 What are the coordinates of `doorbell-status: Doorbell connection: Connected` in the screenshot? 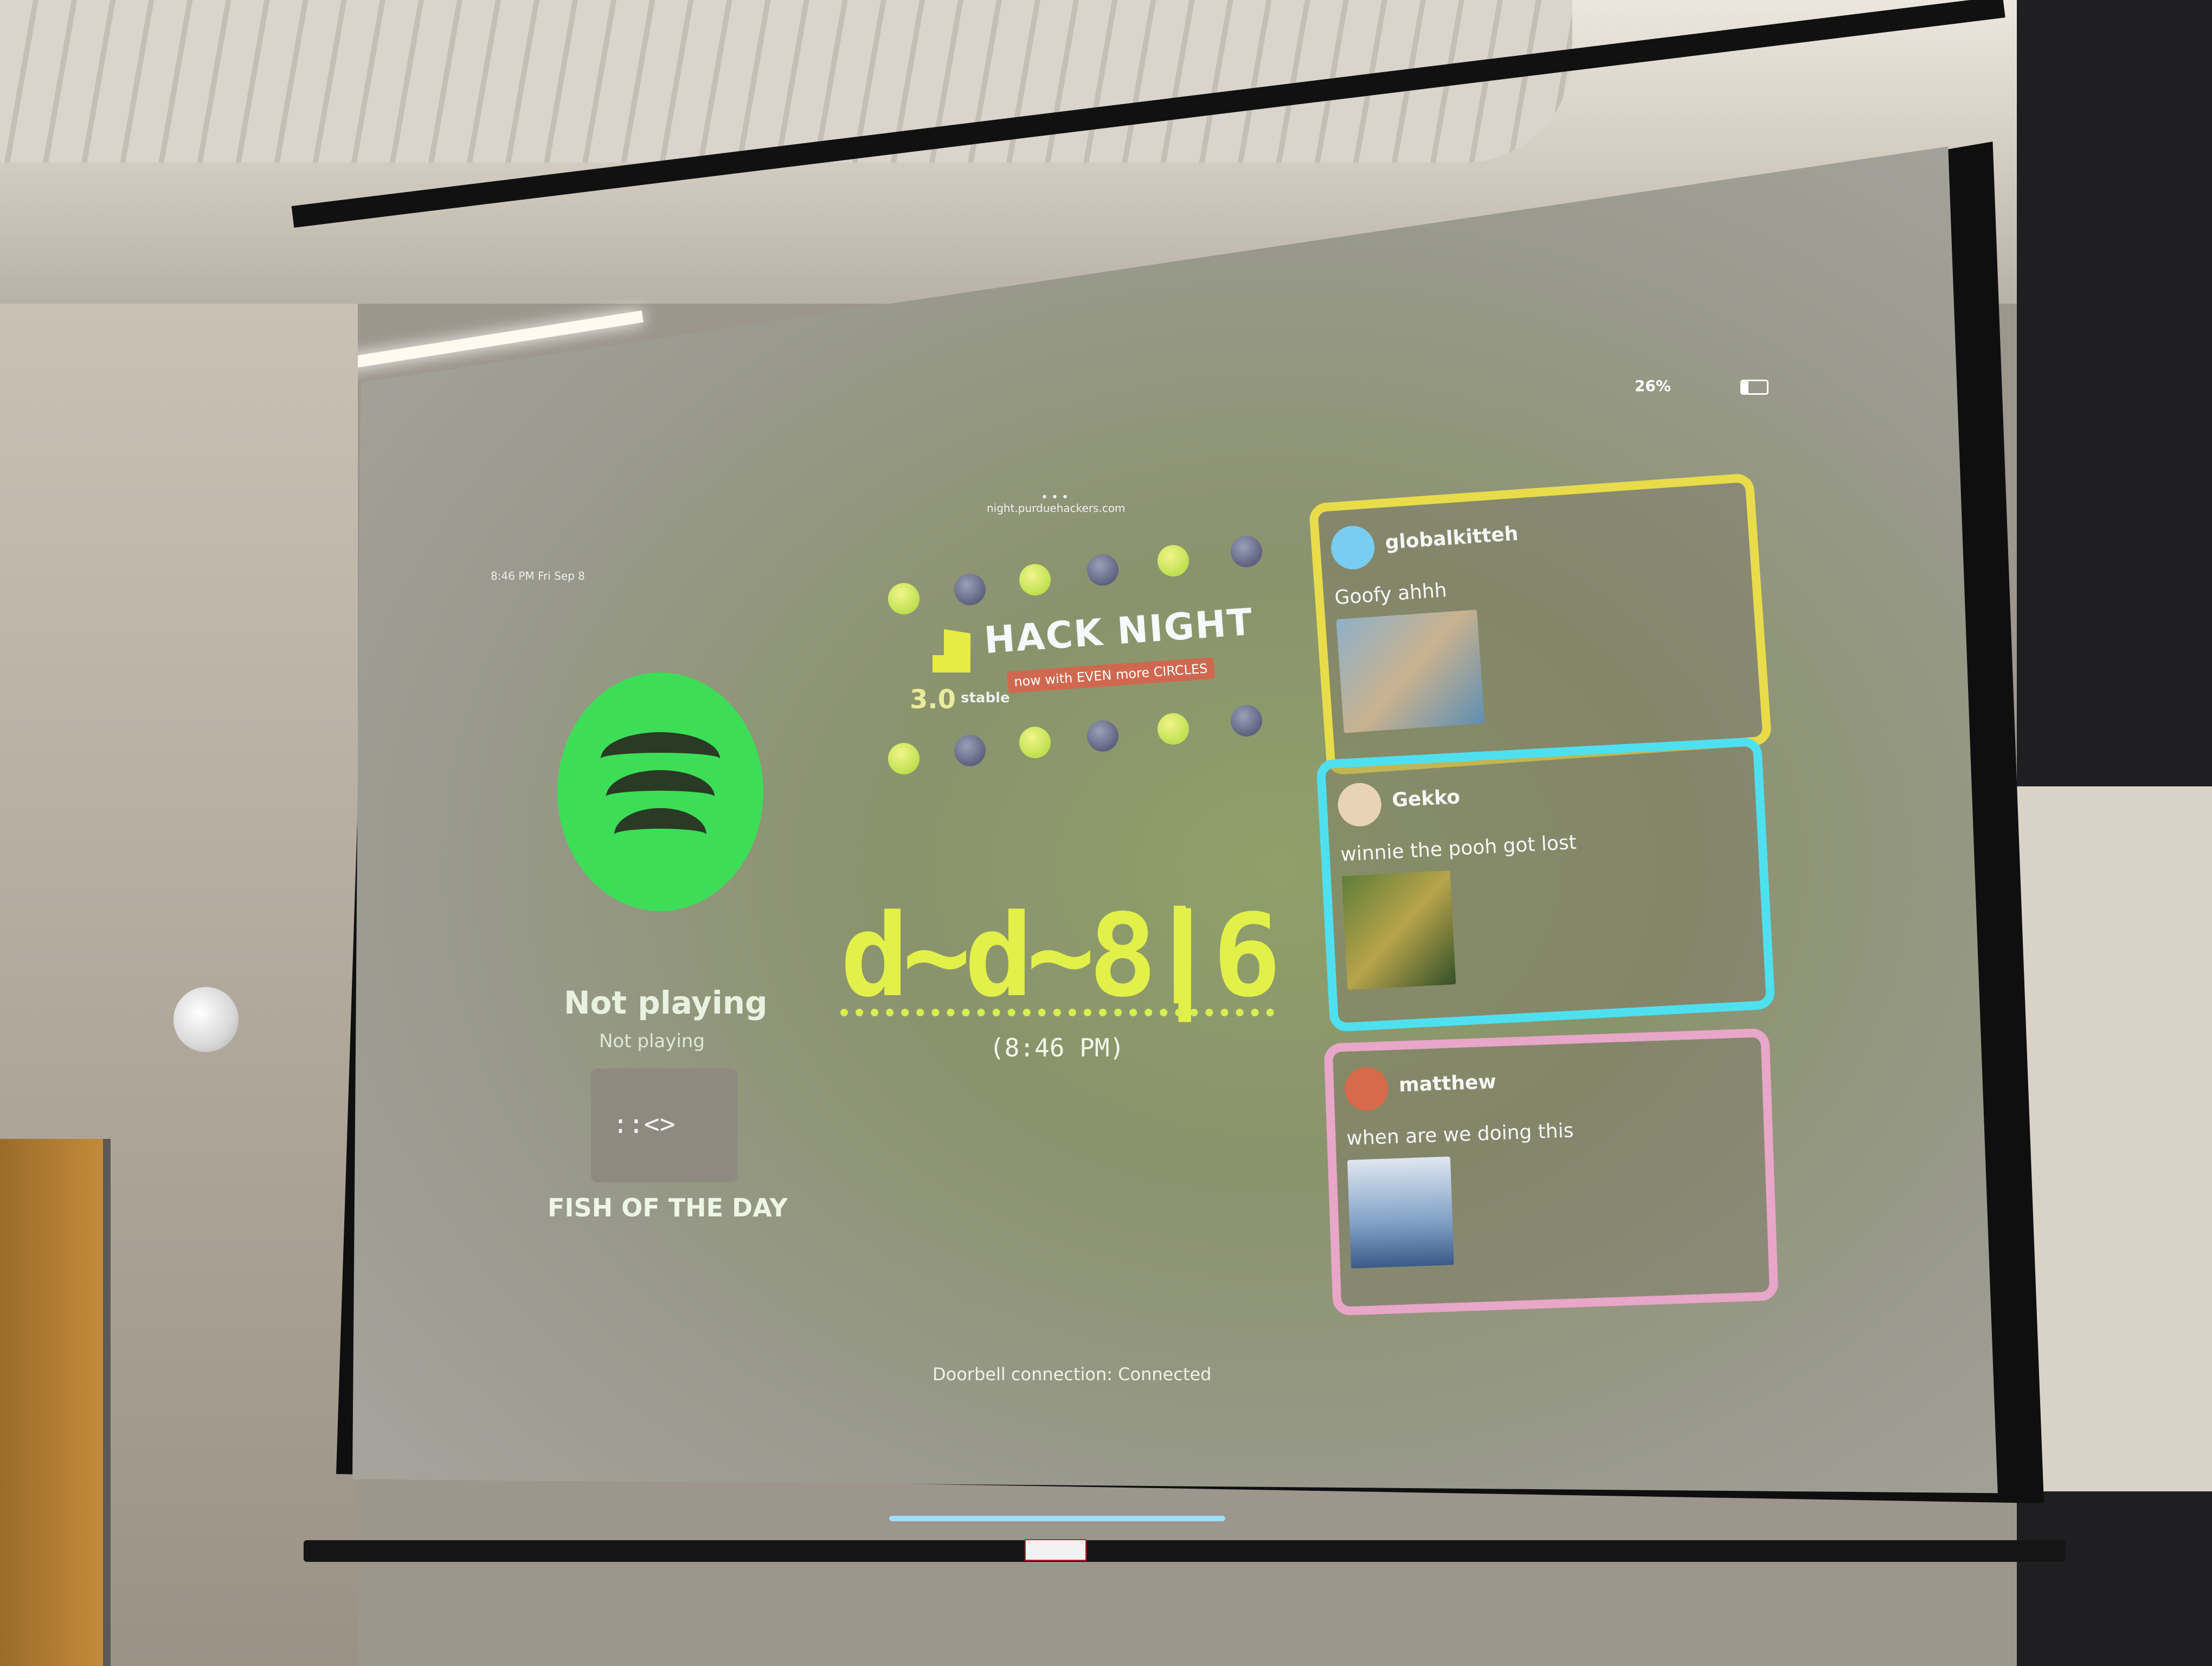 It's located at (1072, 1375).